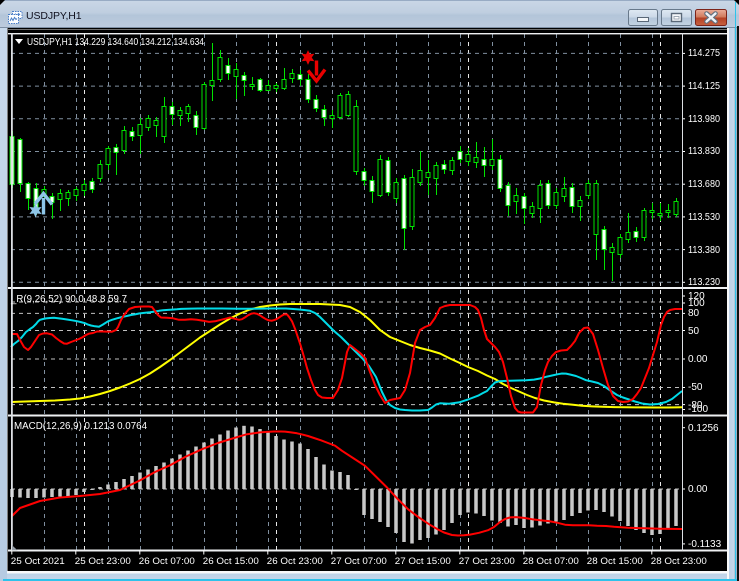 The height and width of the screenshot is (581, 739). I want to click on svg-text: 26 Oct 15:00, so click(231, 561).